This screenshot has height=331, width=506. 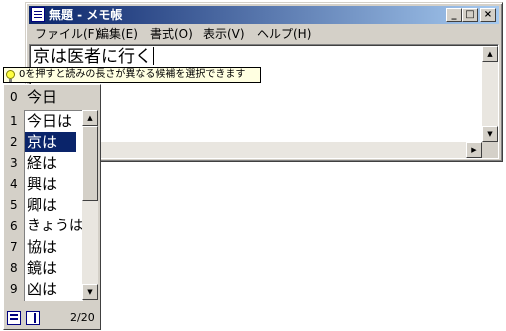 I want to click on ime-hint-tooltip: 0を押すと読みの長さが異なる候補を選択できます, so click(x=132, y=75).